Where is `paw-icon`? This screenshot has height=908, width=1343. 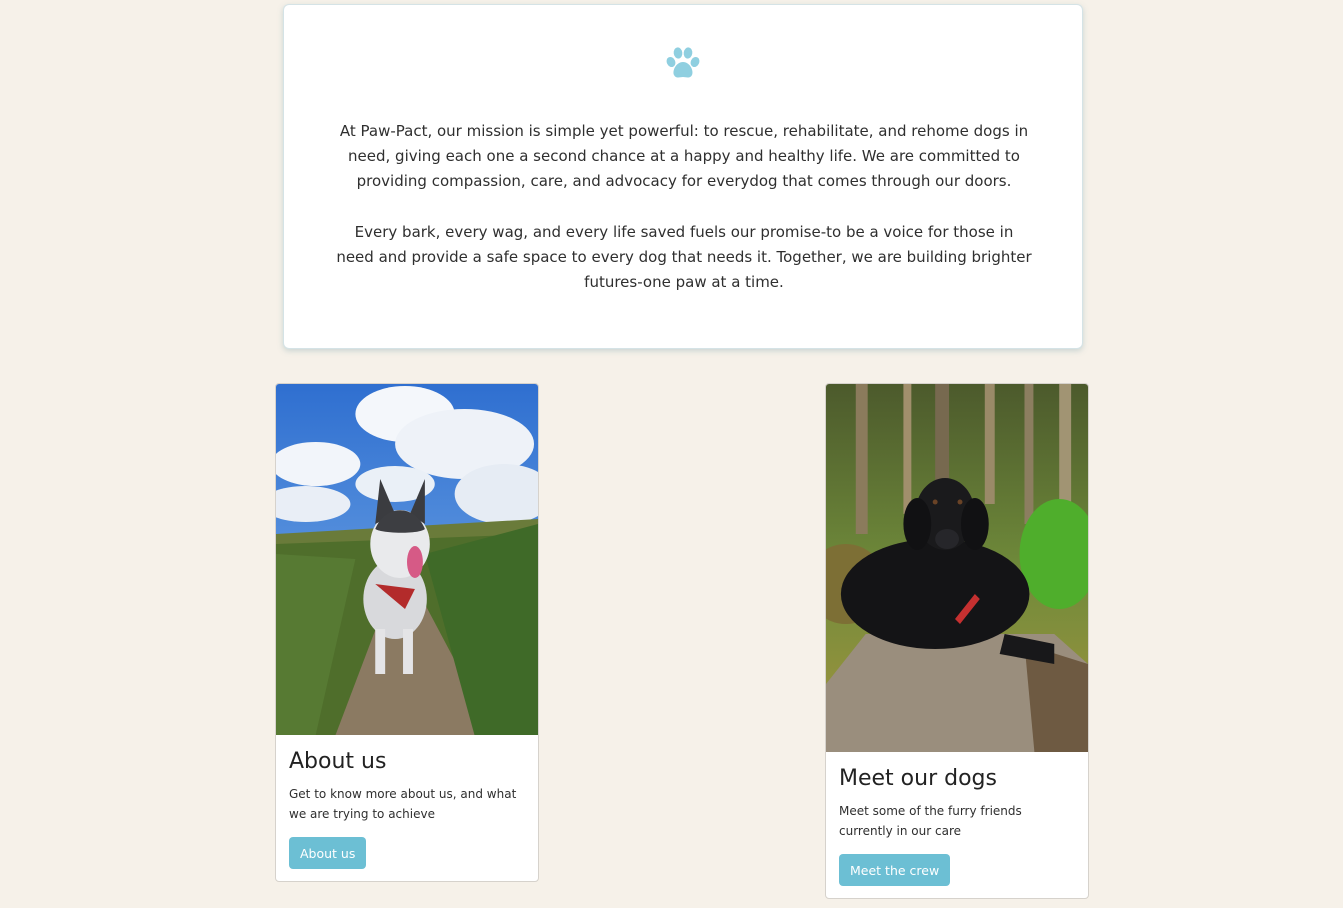
paw-icon is located at coordinates (683, 62).